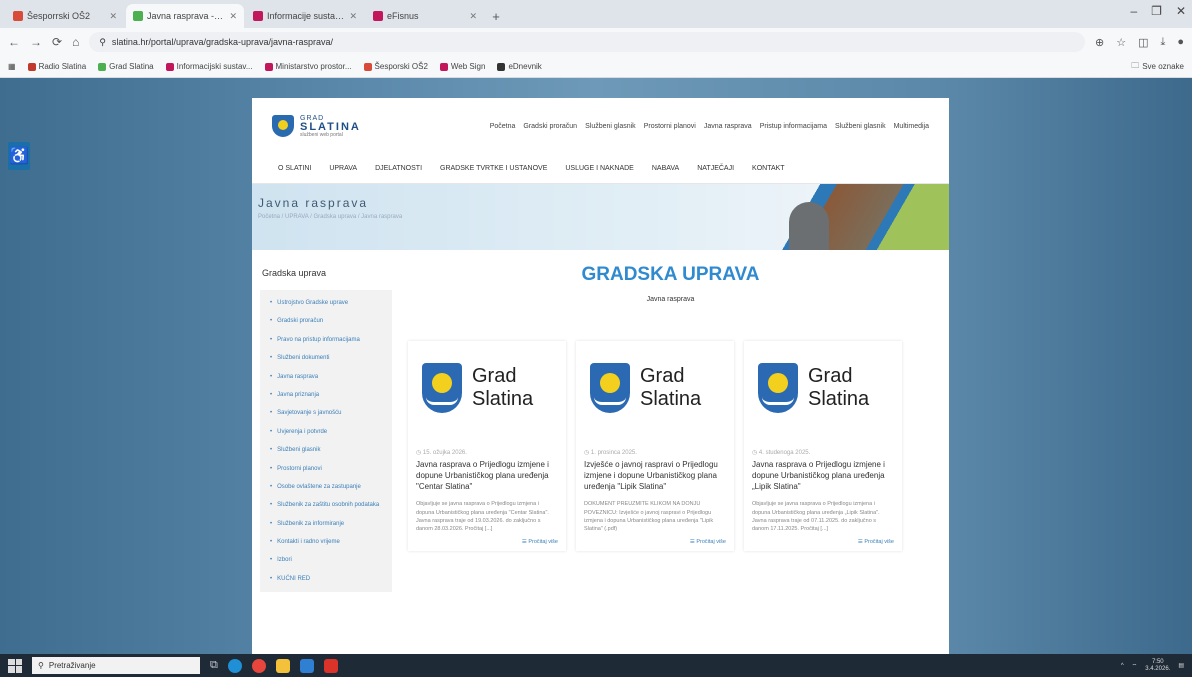  I want to click on windows-start-icon, so click(15, 665).